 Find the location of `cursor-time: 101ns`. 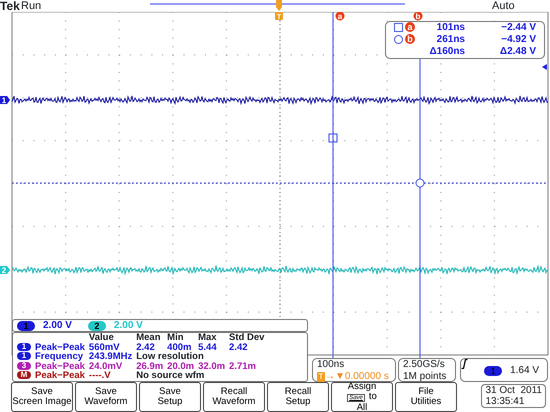

cursor-time: 101ns is located at coordinates (450, 28).